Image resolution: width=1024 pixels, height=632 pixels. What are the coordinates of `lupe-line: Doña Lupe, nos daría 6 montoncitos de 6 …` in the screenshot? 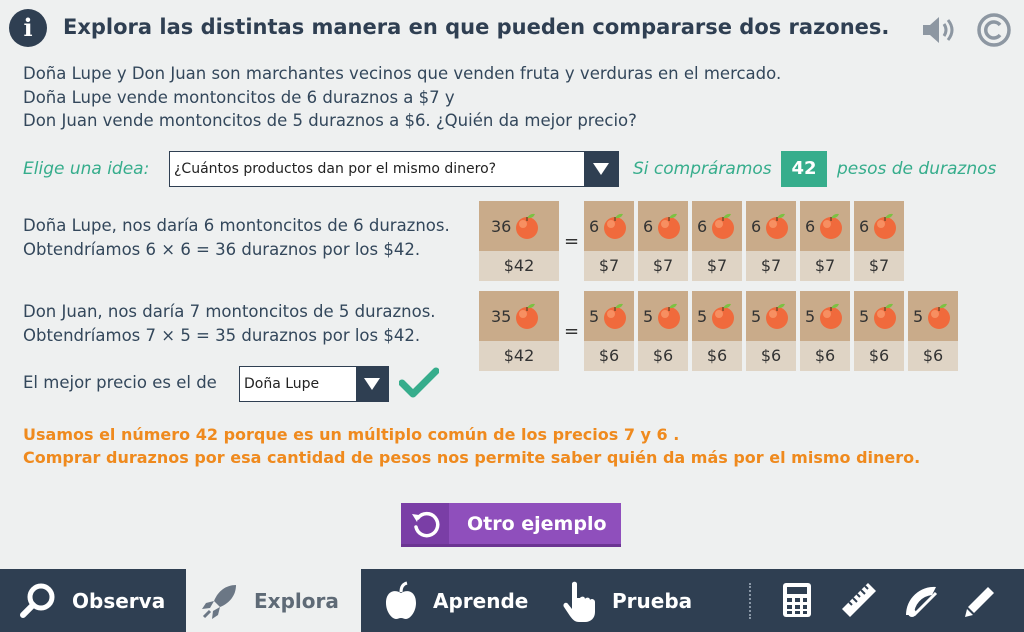 It's located at (236, 225).